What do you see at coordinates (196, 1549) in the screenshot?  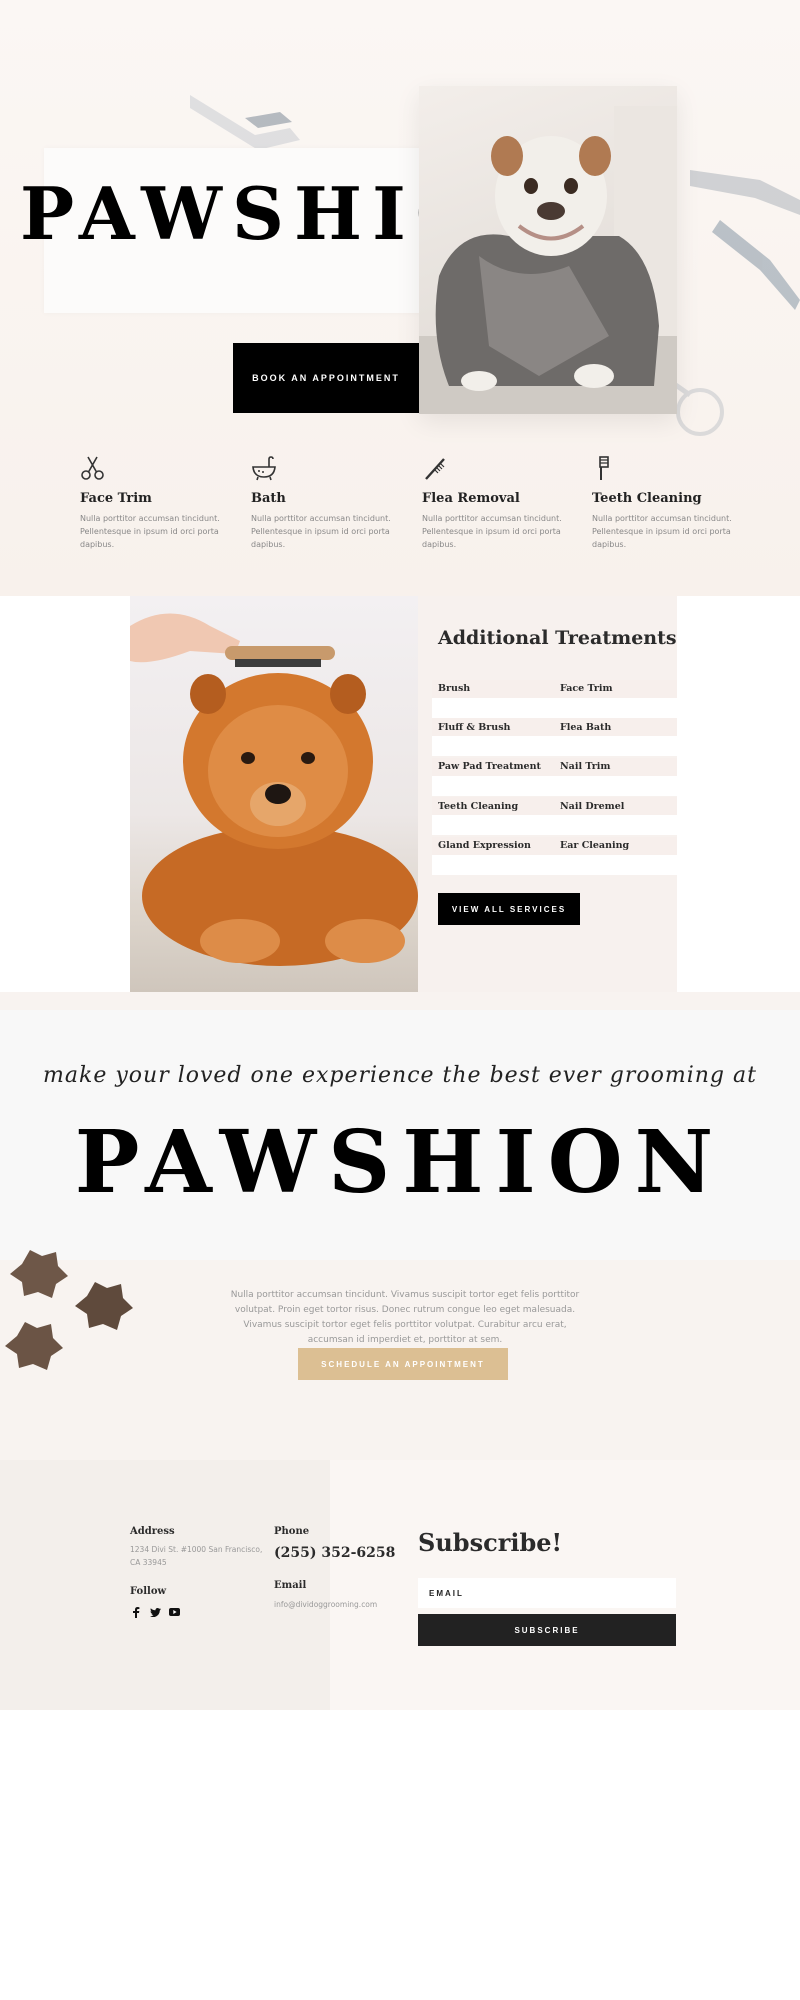 I see `address-line: 1234 Divi St. #1000 San Francisco,` at bounding box center [196, 1549].